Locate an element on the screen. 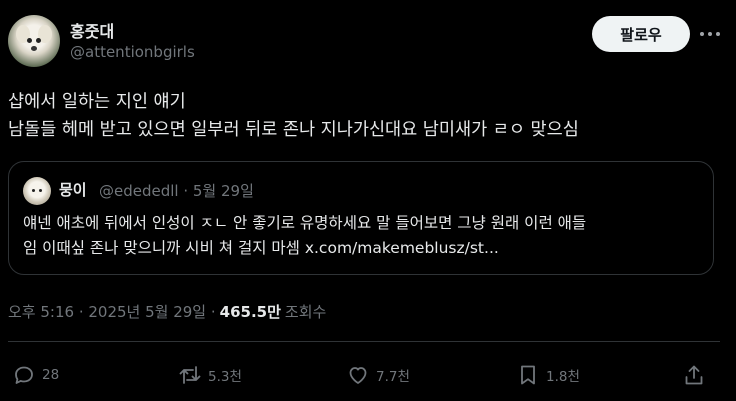 This screenshot has height=401, width=736. action-bar: 28 5.3천 7.7천 1.8천 is located at coordinates (368, 375).